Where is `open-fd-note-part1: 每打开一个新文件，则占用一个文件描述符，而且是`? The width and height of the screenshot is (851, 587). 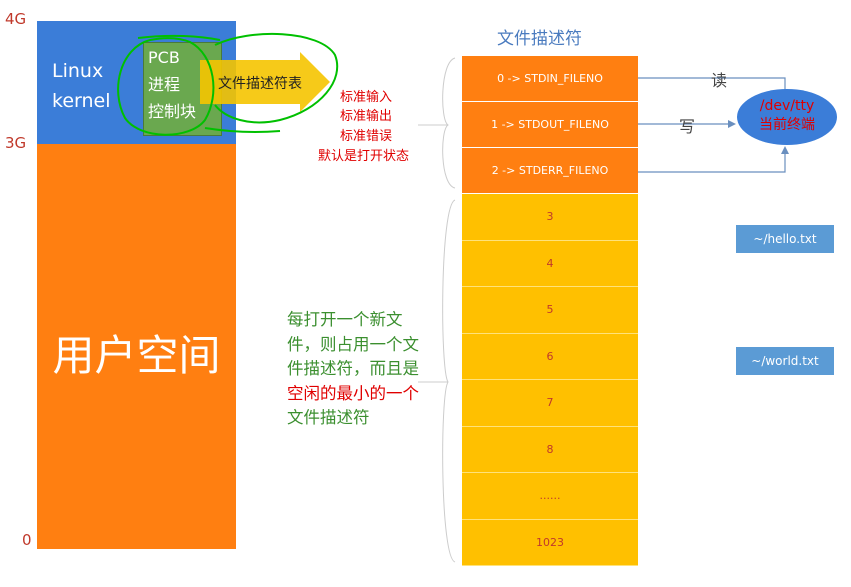 open-fd-note-part1: 每打开一个新文件，则占用一个文件描述符，而且是 is located at coordinates (353, 344).